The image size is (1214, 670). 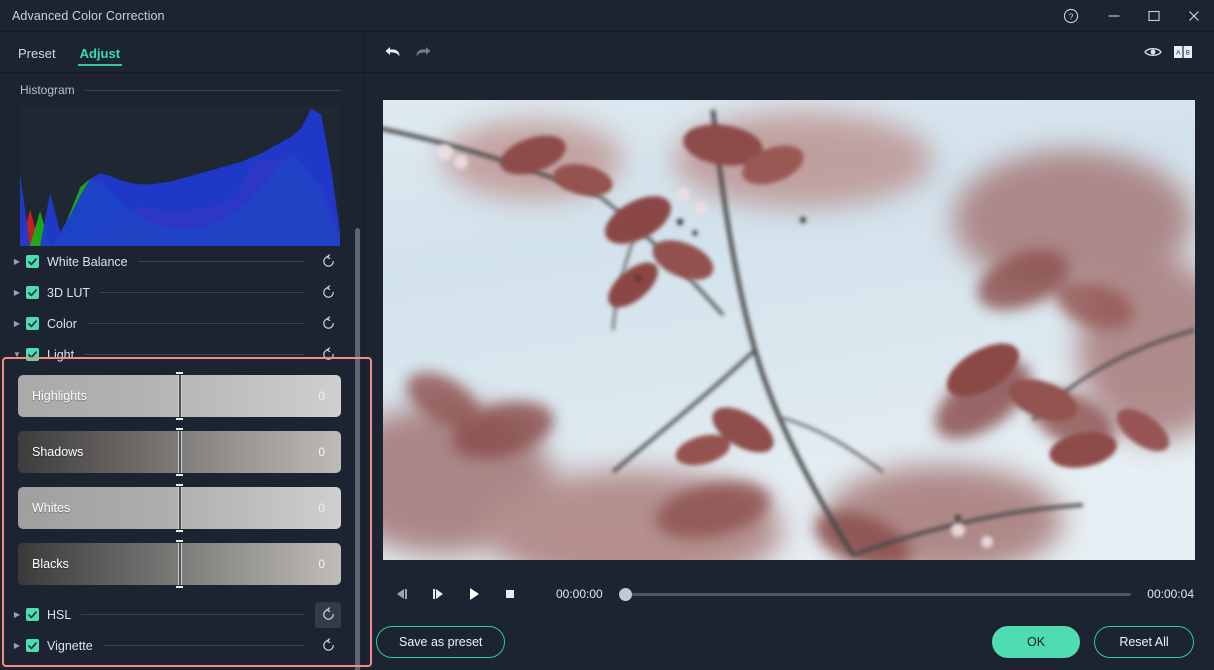 What do you see at coordinates (59, 396) in the screenshot?
I see `slider-label-highlights: Highlights` at bounding box center [59, 396].